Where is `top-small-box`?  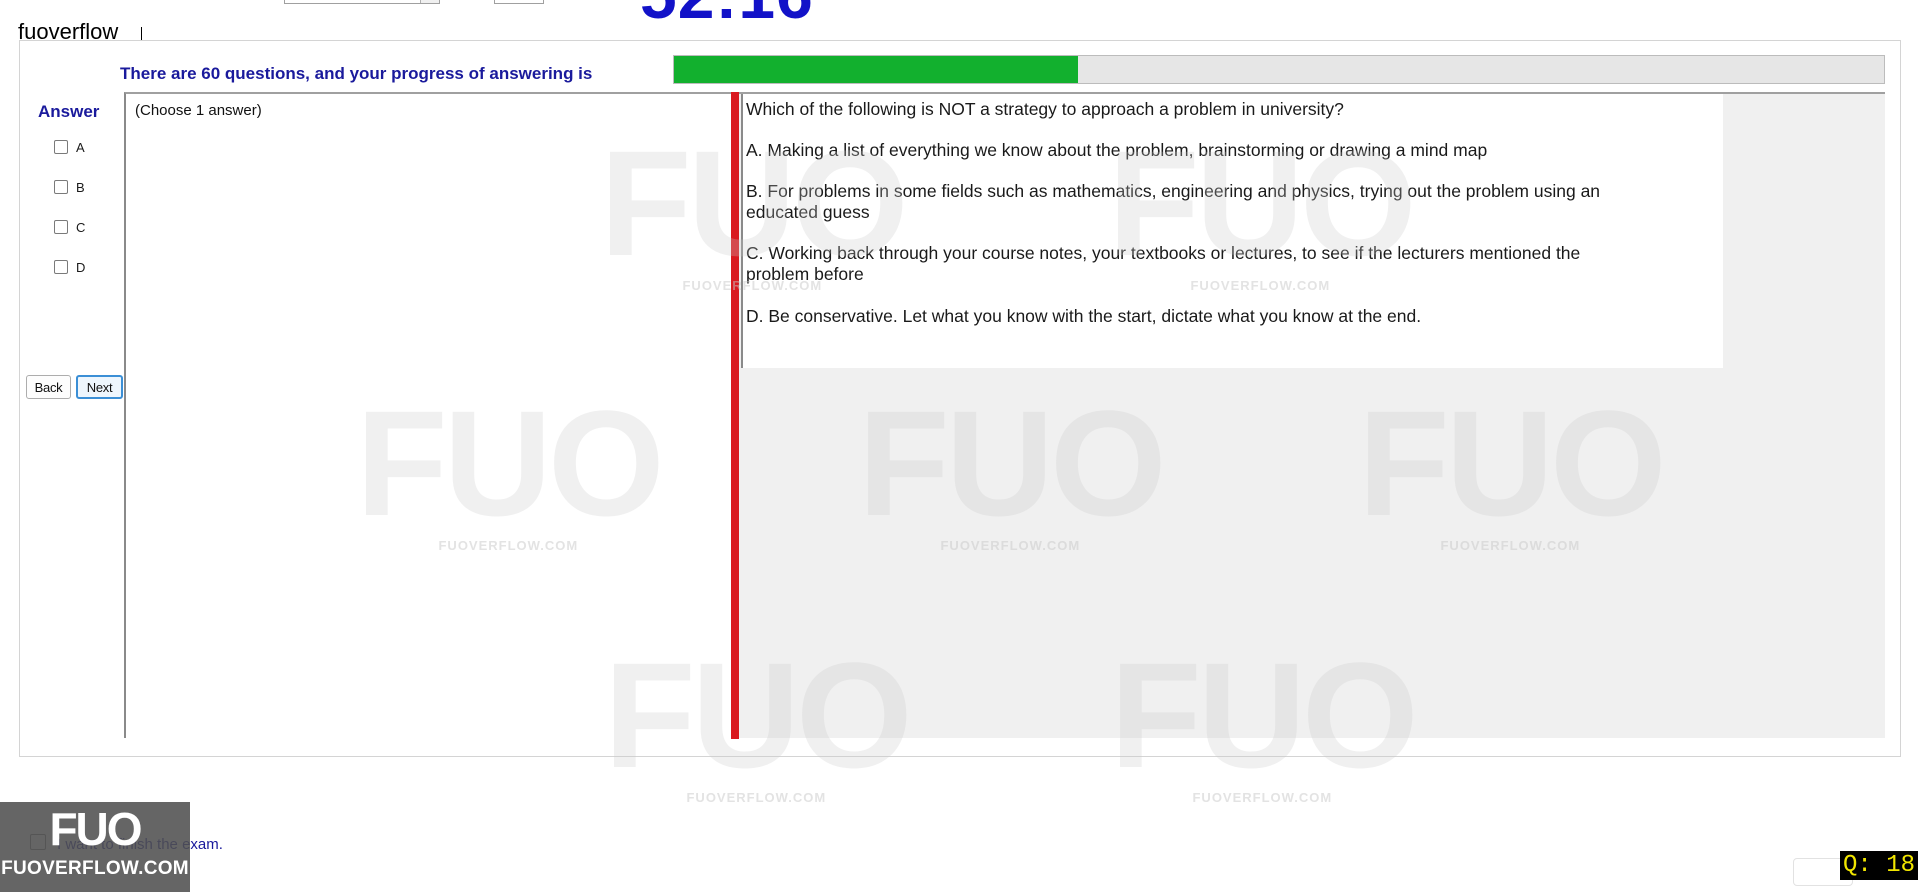
top-small-box is located at coordinates (519, 2).